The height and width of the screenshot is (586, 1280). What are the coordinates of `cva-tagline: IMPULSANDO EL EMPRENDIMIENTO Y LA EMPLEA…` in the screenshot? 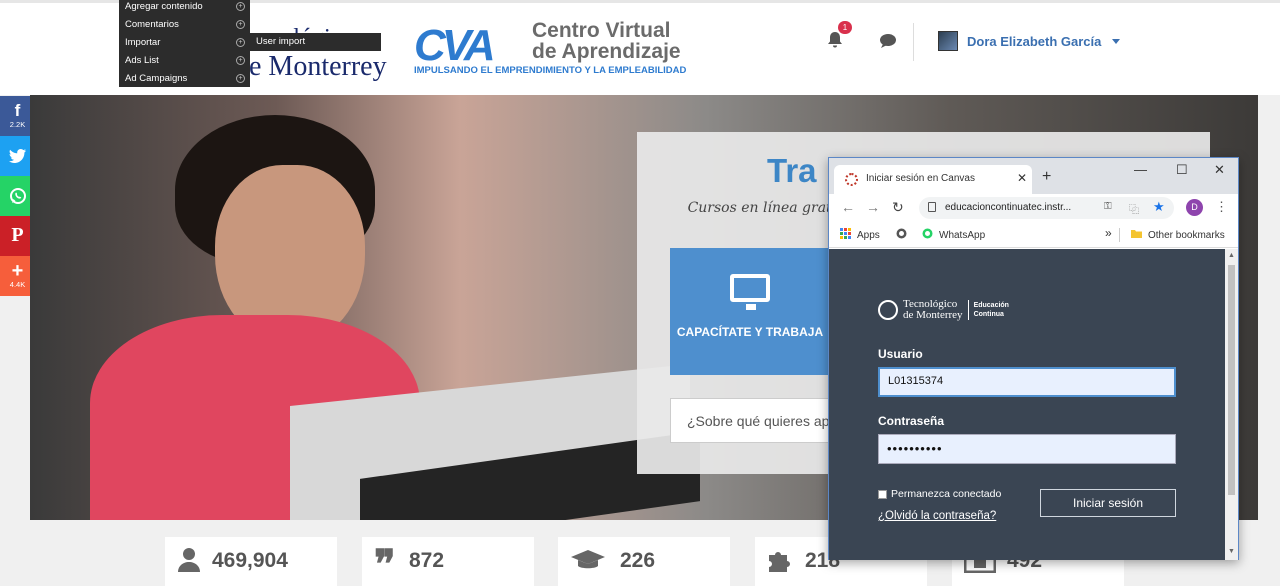 It's located at (550, 70).